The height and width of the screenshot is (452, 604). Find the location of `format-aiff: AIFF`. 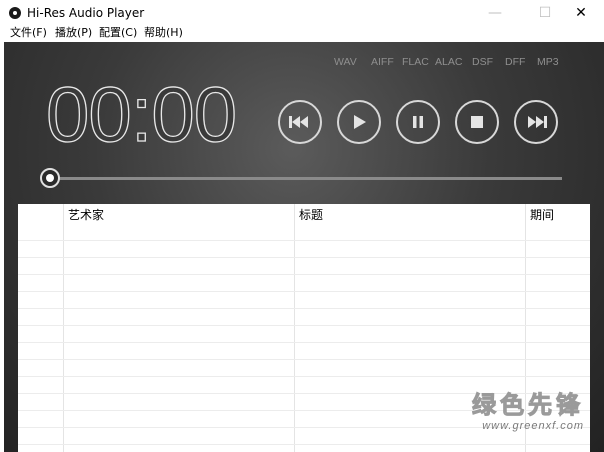

format-aiff: AIFF is located at coordinates (382, 62).